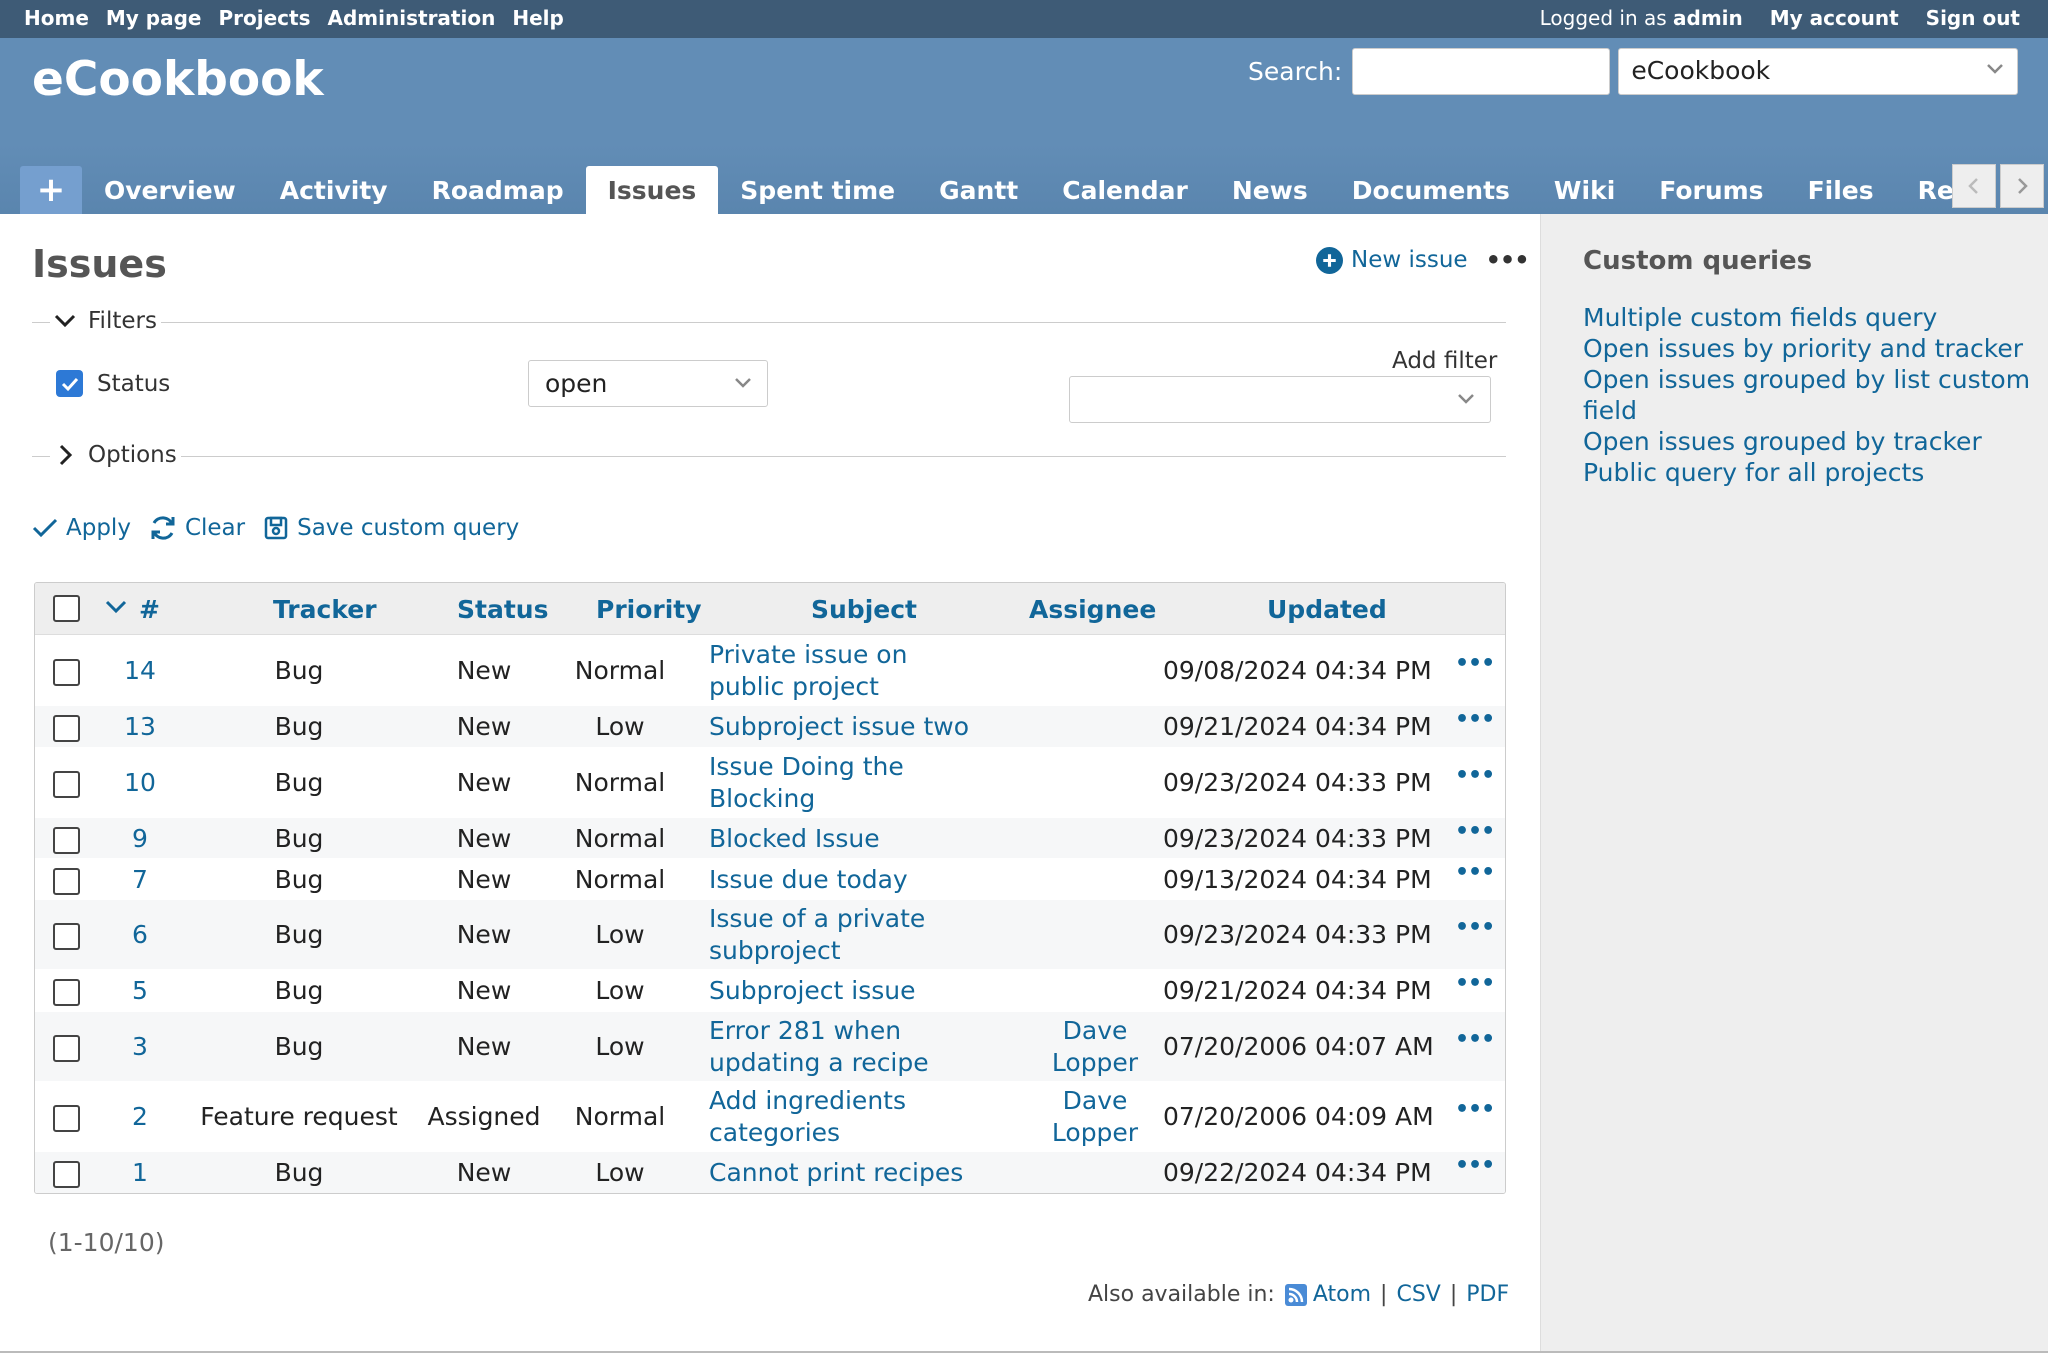 The image size is (2048, 1366). What do you see at coordinates (762, 798) in the screenshot?
I see `issue-subject-link: Blocking` at bounding box center [762, 798].